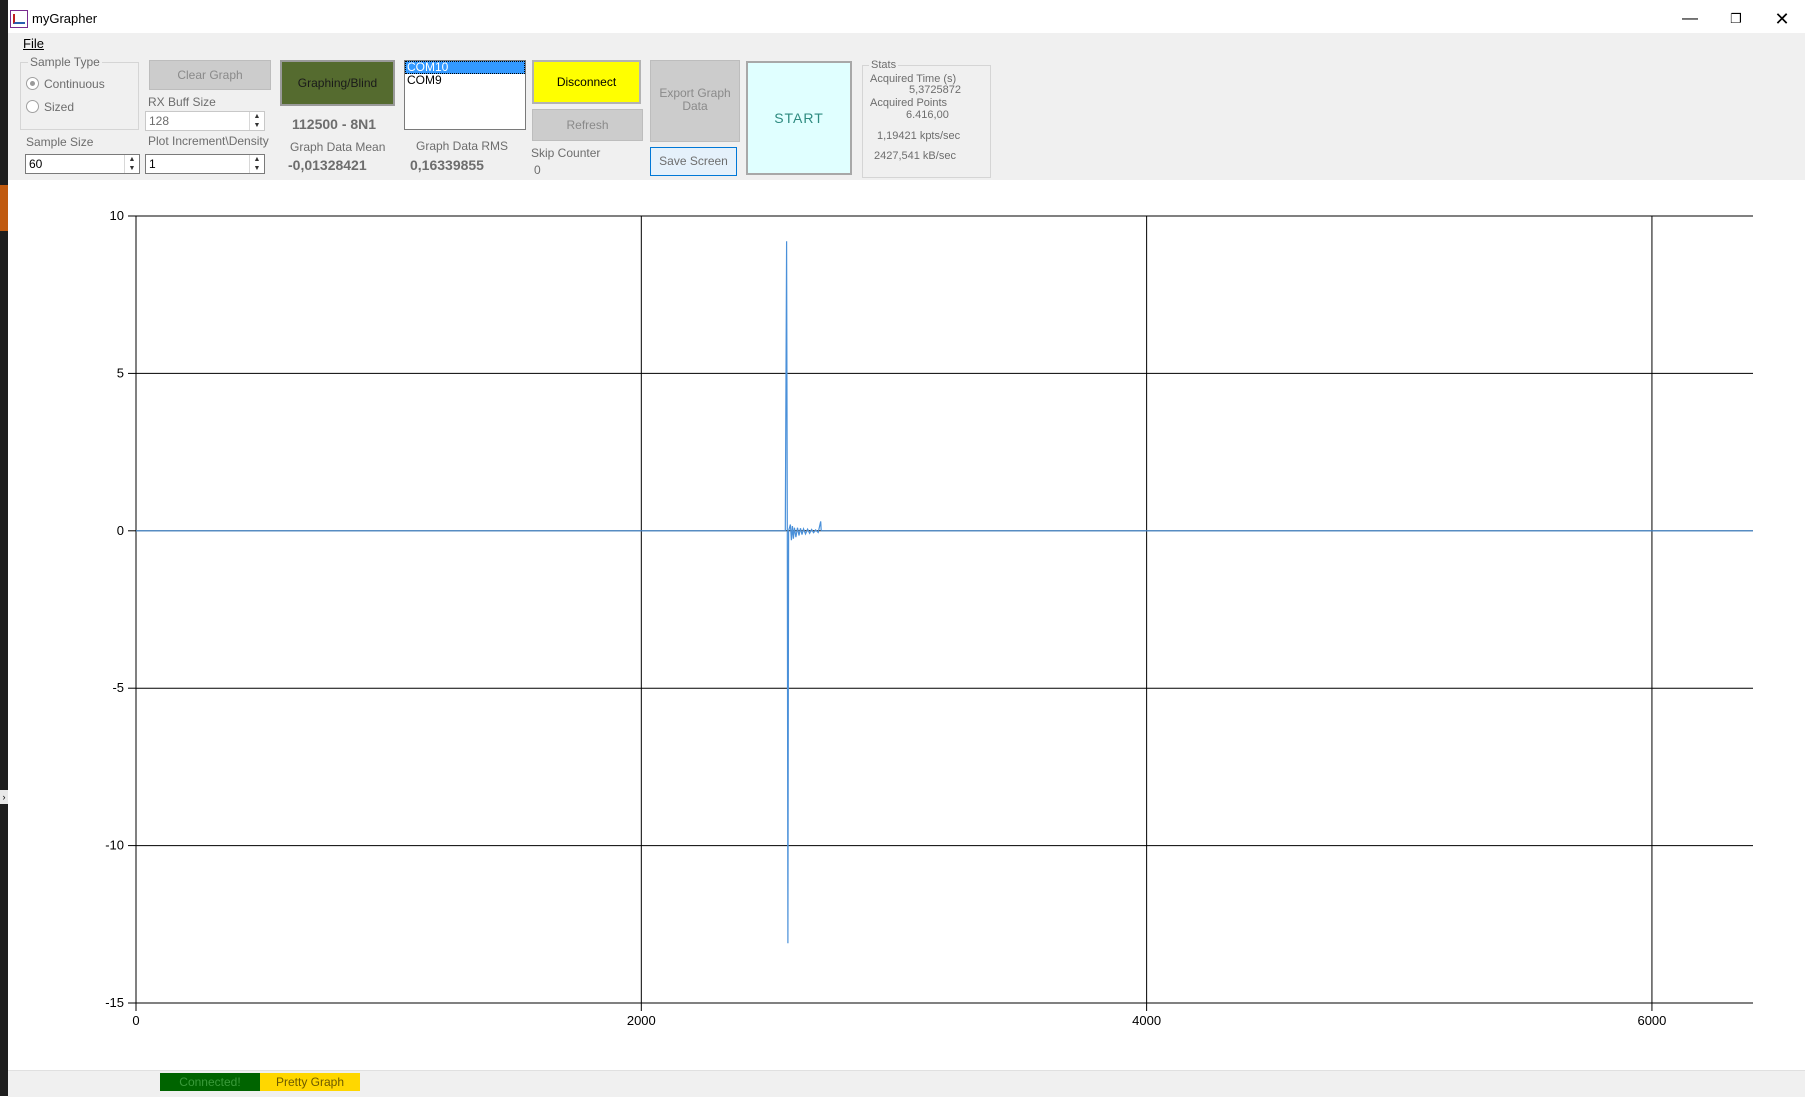 This screenshot has height=1097, width=1805. Describe the element at coordinates (537, 170) in the screenshot. I see `skip-counter-value: 0` at that location.